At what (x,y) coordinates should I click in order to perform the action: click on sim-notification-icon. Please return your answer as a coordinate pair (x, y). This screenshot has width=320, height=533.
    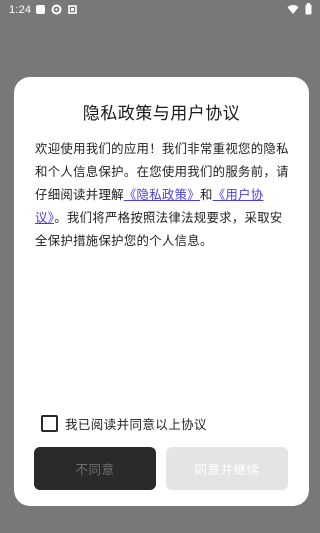
    Looking at the image, I should click on (72, 9).